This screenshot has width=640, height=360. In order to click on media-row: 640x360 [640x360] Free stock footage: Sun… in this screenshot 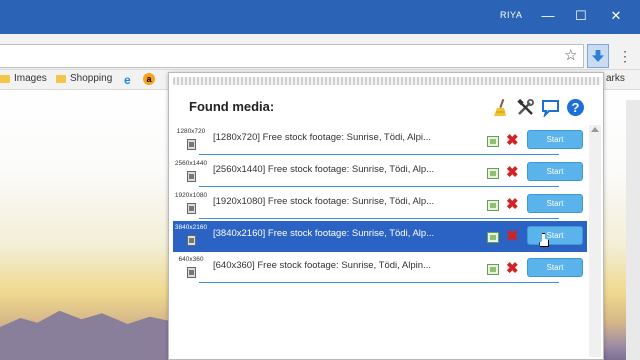, I will do `click(380, 268)`.